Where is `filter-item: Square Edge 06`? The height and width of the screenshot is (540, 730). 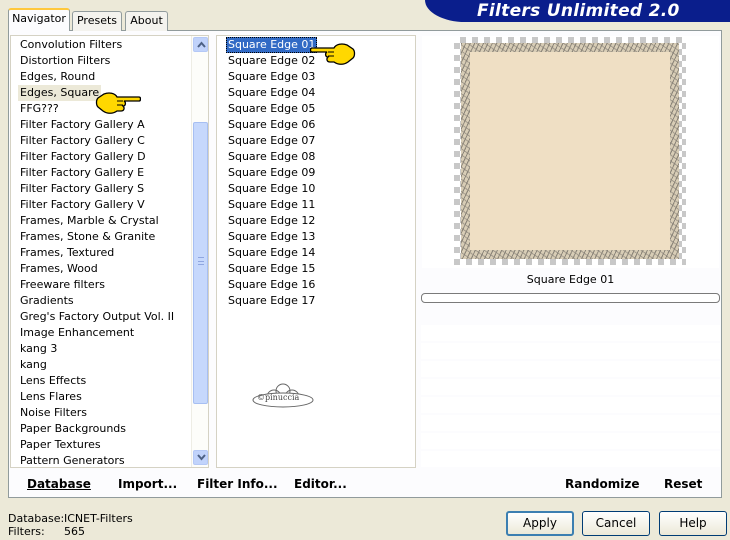
filter-item: Square Edge 06 is located at coordinates (271, 125).